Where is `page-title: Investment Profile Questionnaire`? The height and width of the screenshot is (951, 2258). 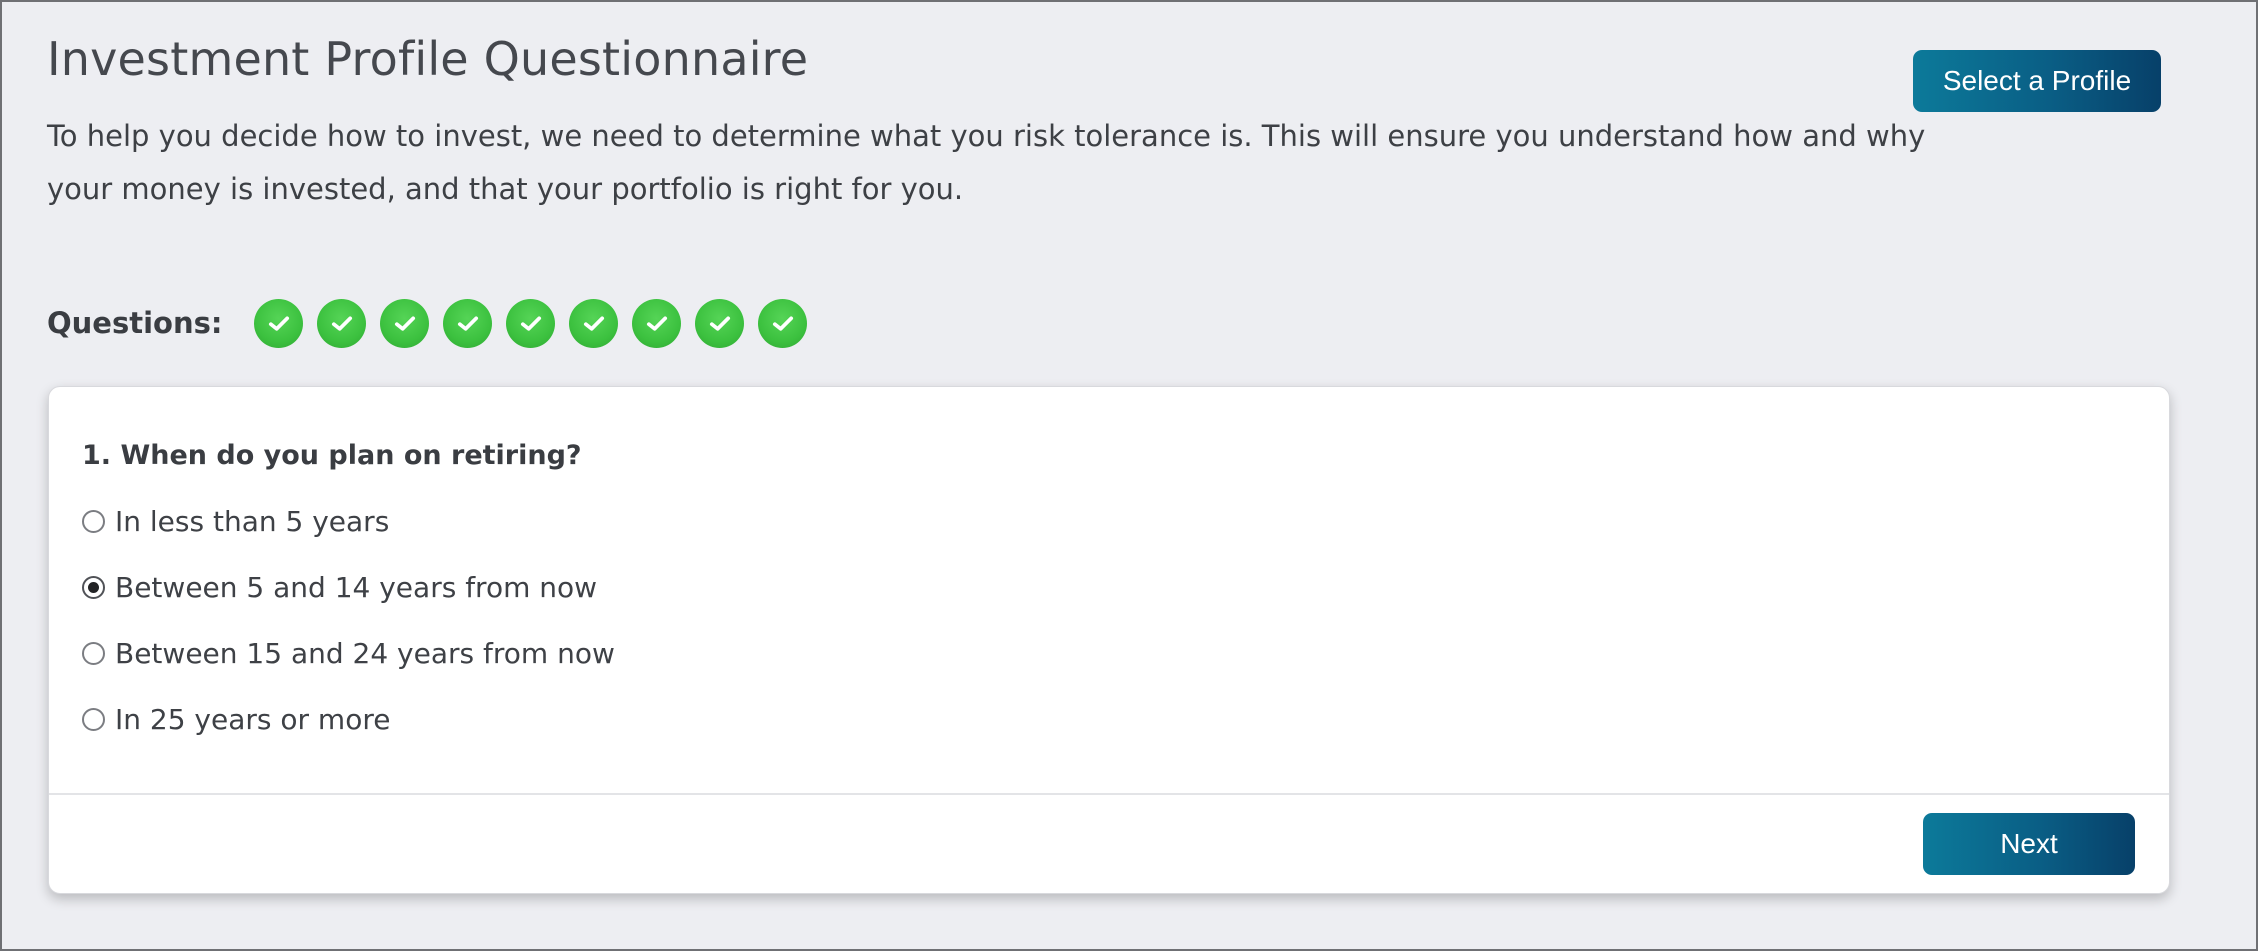
page-title: Investment Profile Questionnaire is located at coordinates (428, 59).